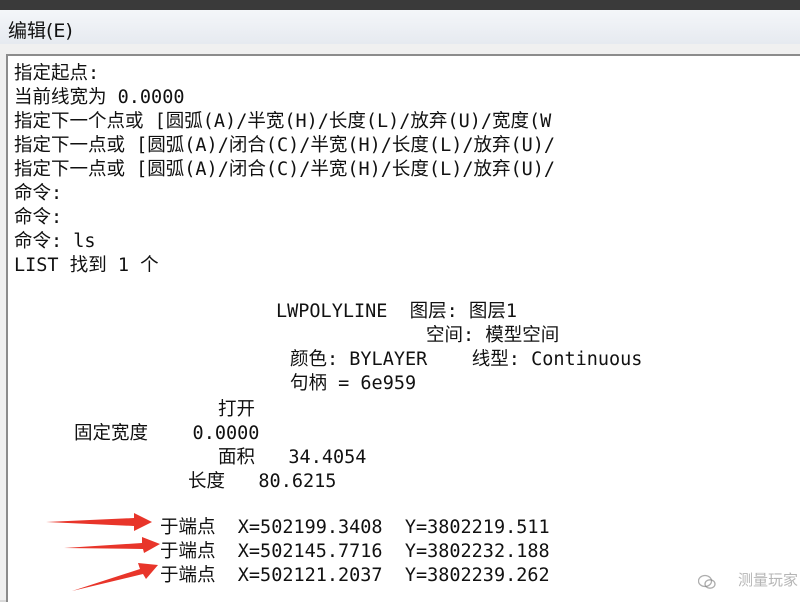 This screenshot has height=602, width=800. What do you see at coordinates (86, 265) in the screenshot?
I see `console-line: LIST 找到 1 个` at bounding box center [86, 265].